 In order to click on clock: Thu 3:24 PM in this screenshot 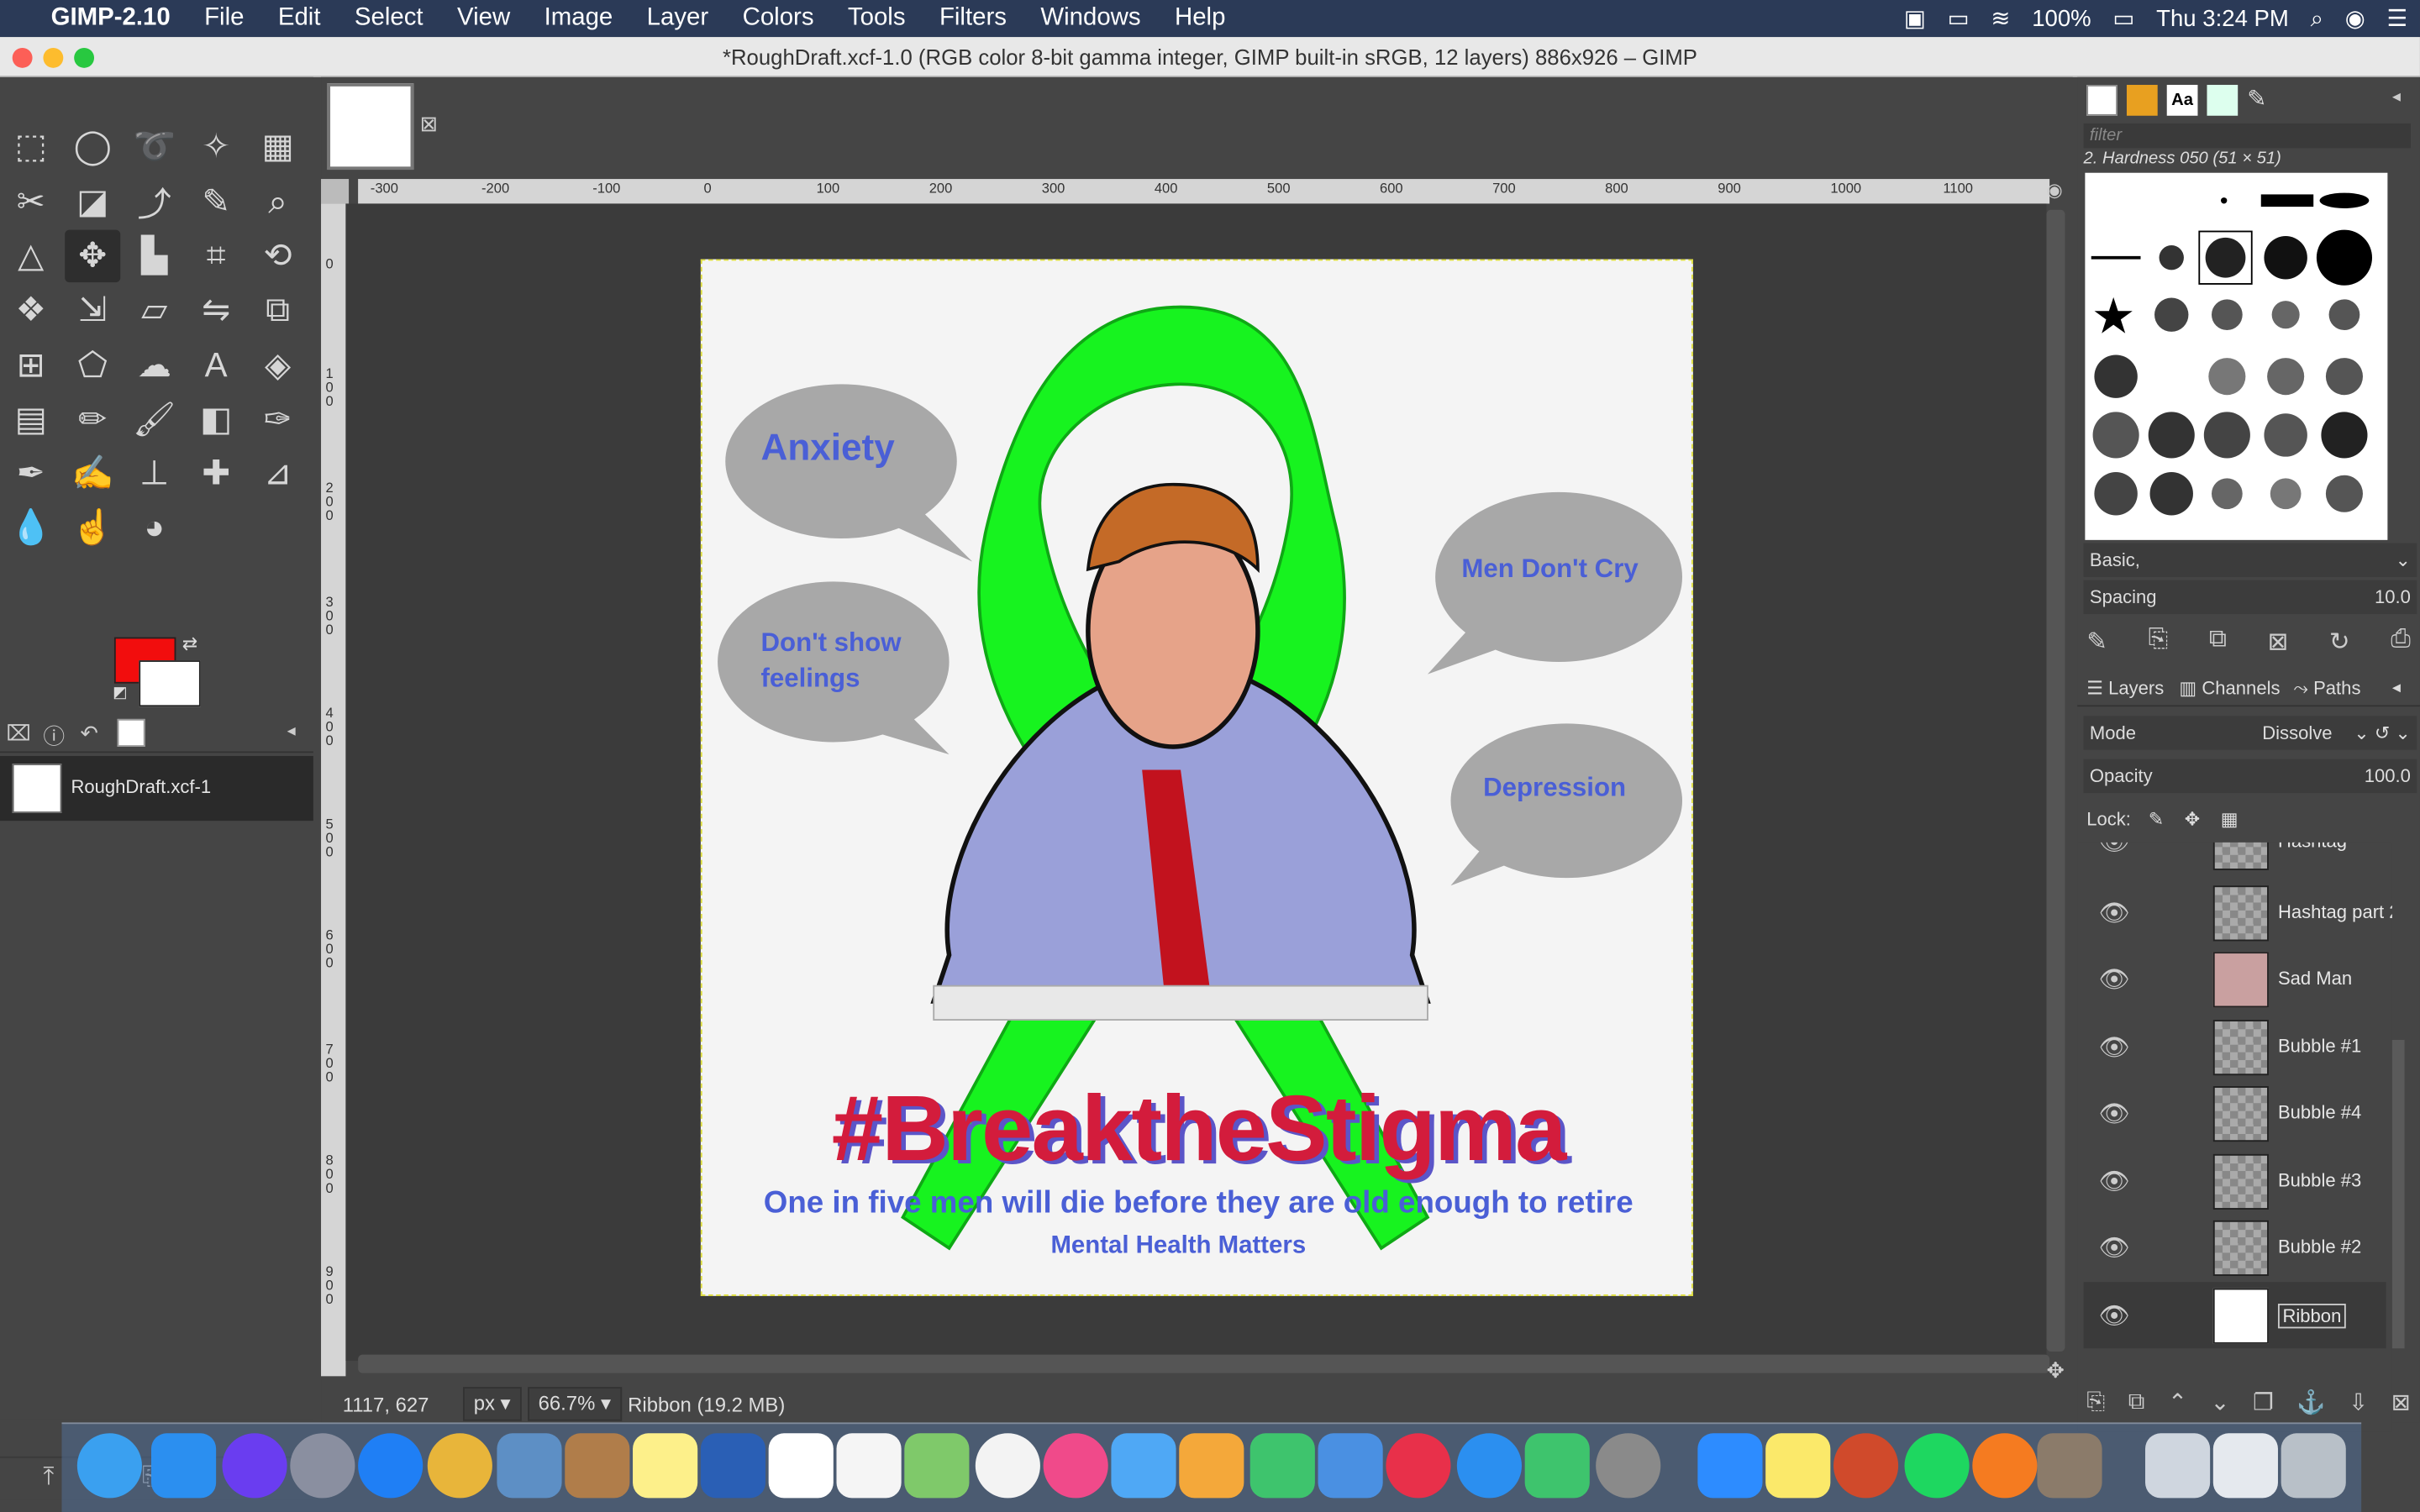, I will do `click(2222, 18)`.